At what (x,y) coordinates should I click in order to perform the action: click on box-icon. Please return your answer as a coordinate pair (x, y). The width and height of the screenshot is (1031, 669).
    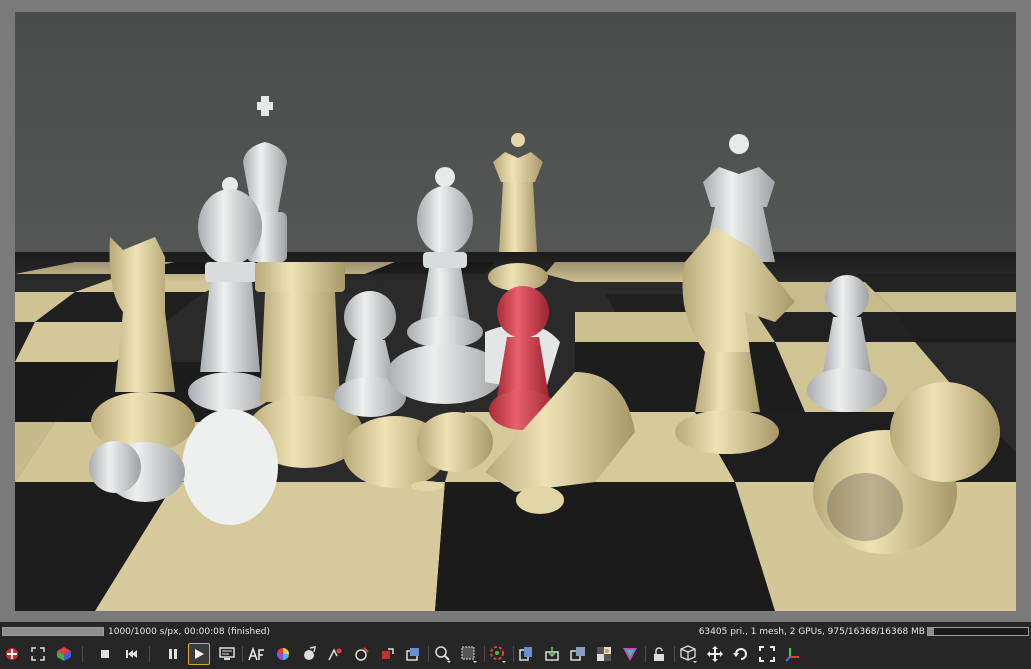
    Looking at the image, I should click on (688, 654).